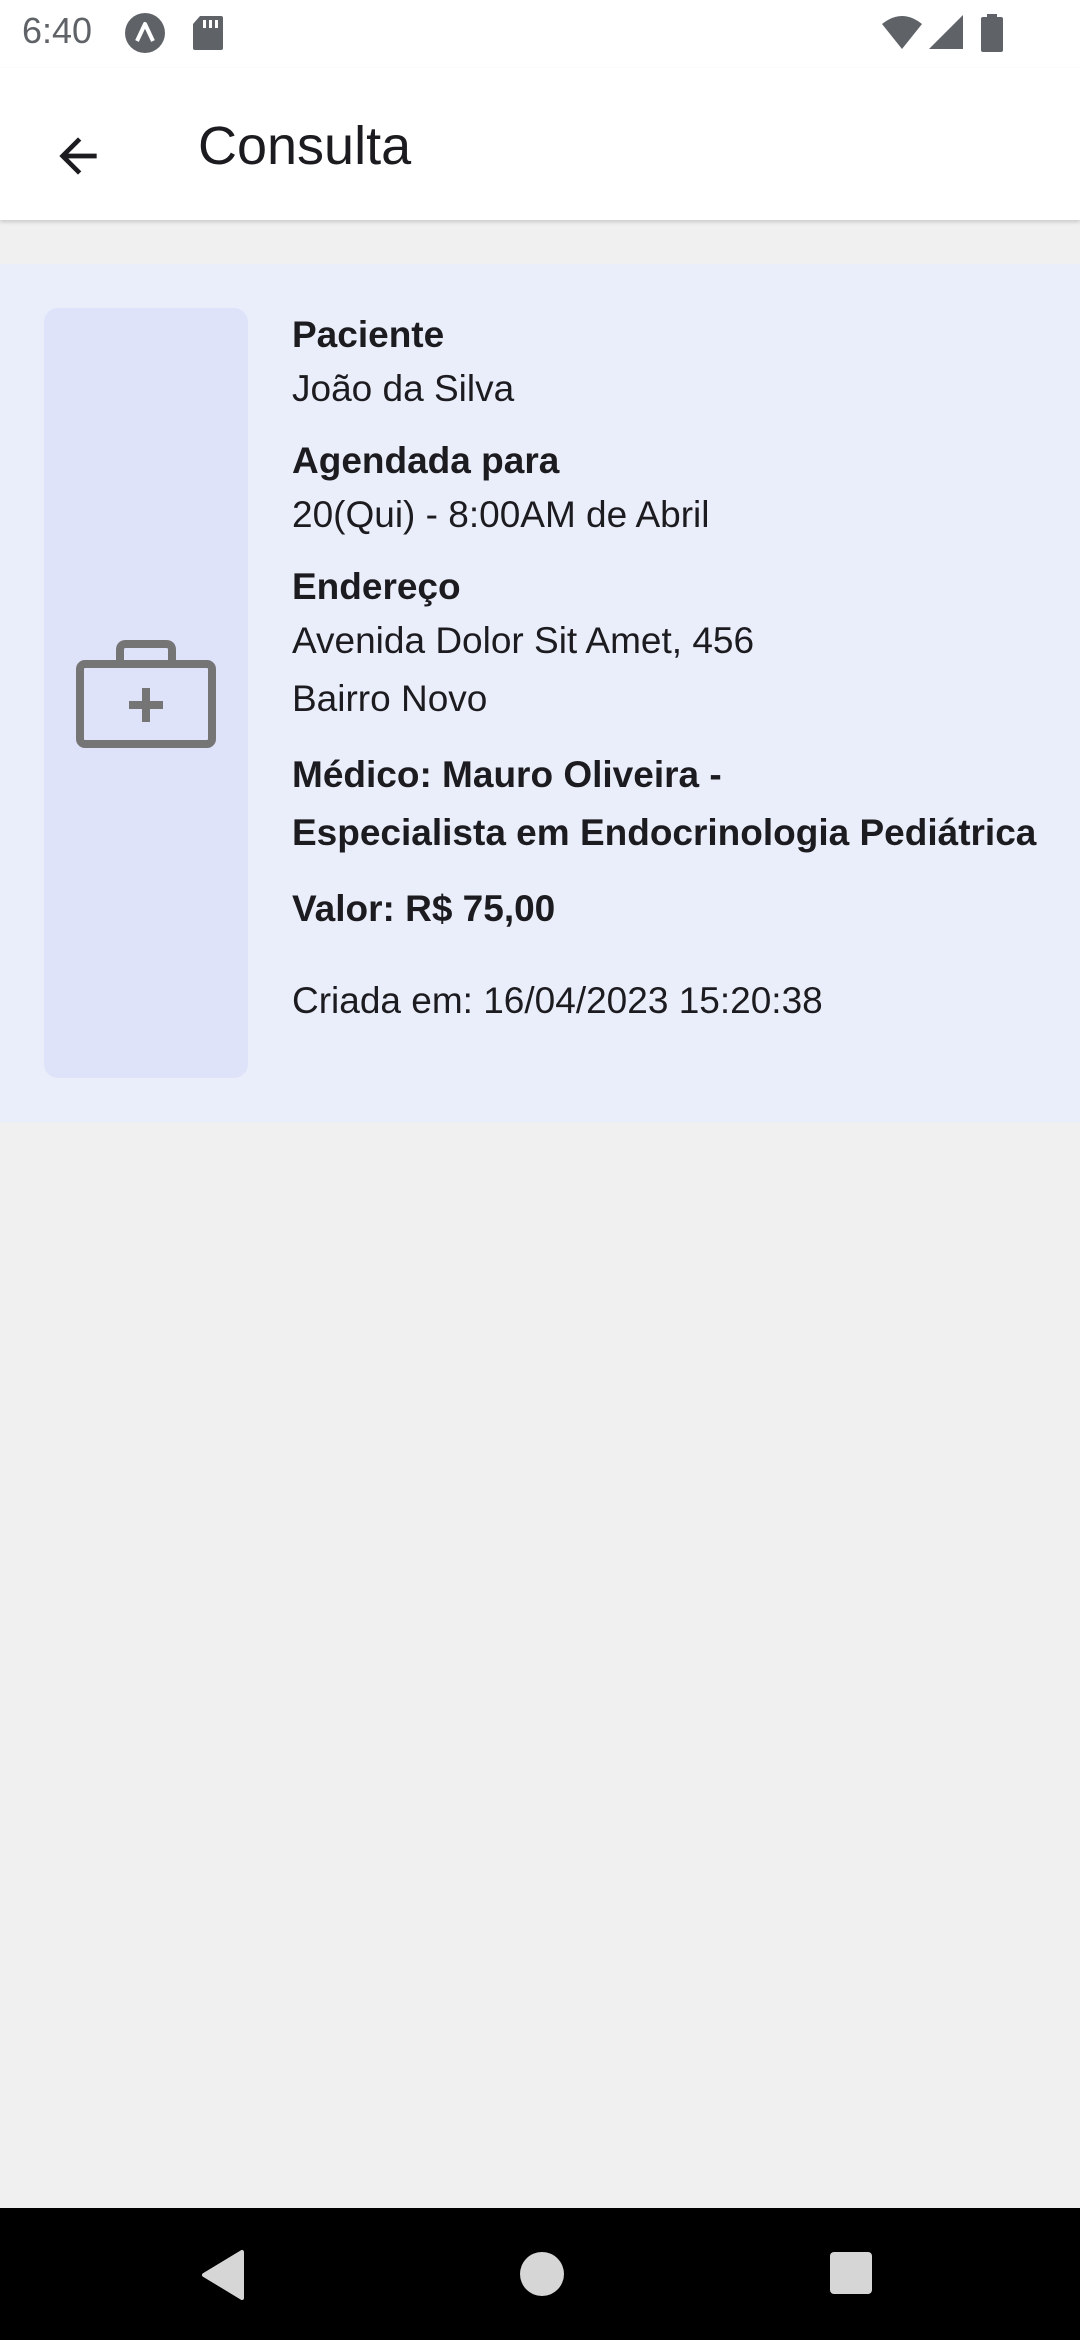 The image size is (1080, 2340). What do you see at coordinates (376, 586) in the screenshot?
I see `address-label: Endereço` at bounding box center [376, 586].